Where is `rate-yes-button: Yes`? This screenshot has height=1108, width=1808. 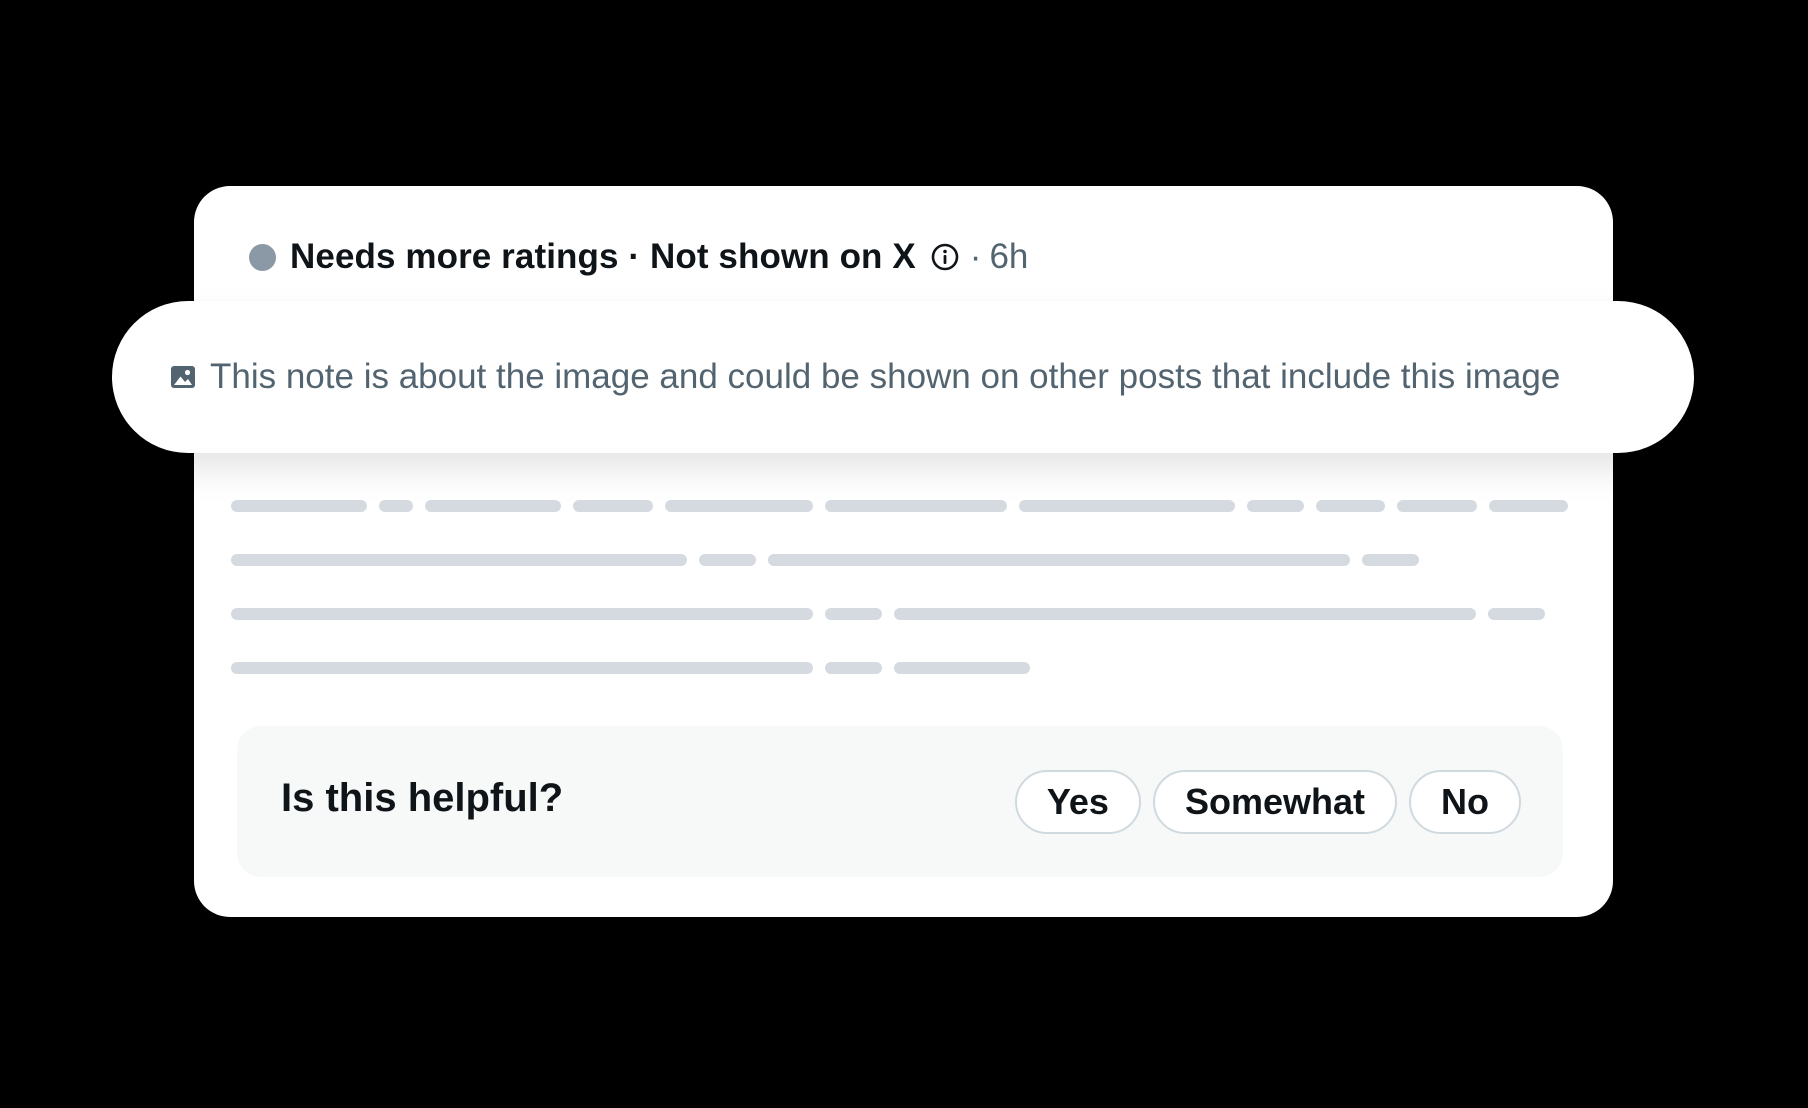
rate-yes-button: Yes is located at coordinates (1077, 802).